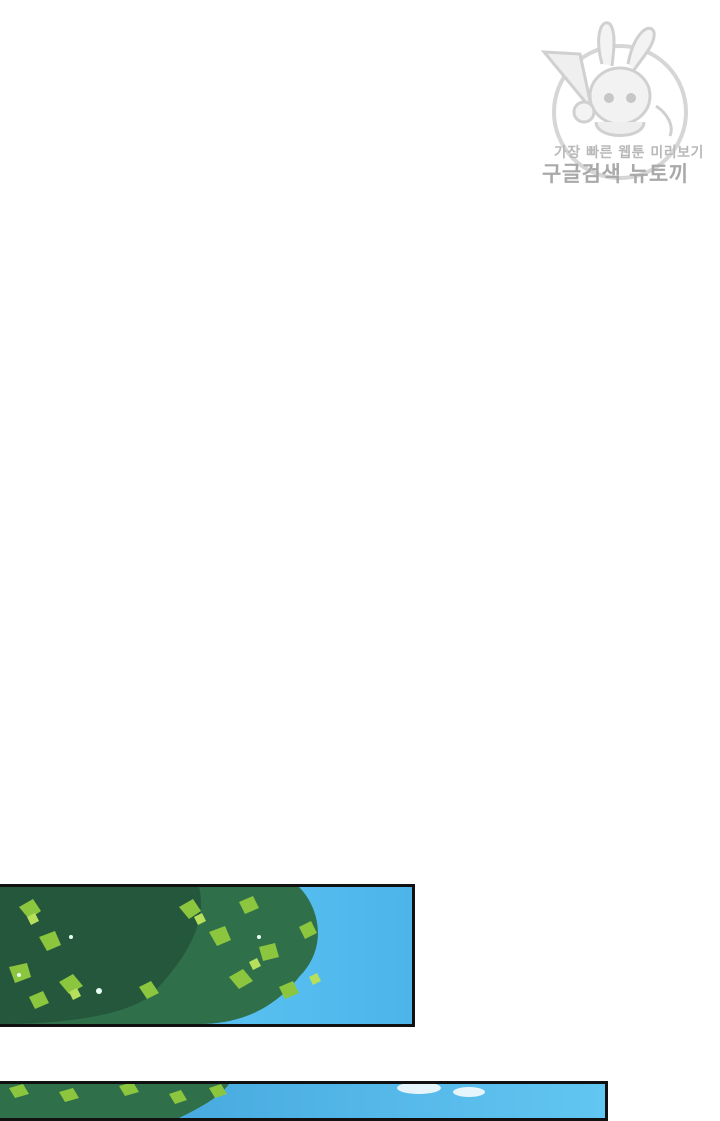 Image resolution: width=720 pixels, height=1121 pixels. Describe the element at coordinates (619, 104) in the screenshot. I see `watermark: 가장 빠른 웹툰 미리보기 구글검색 뉴토끼` at that location.